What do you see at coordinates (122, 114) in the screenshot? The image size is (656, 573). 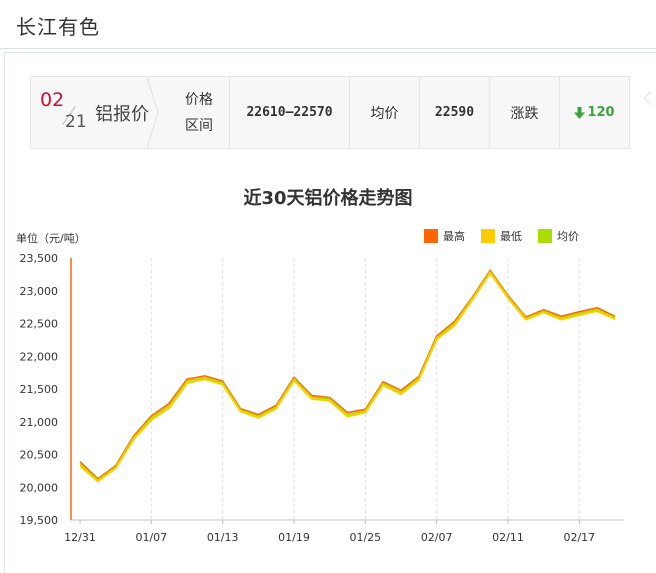 I see `metal-label: 铝报价` at bounding box center [122, 114].